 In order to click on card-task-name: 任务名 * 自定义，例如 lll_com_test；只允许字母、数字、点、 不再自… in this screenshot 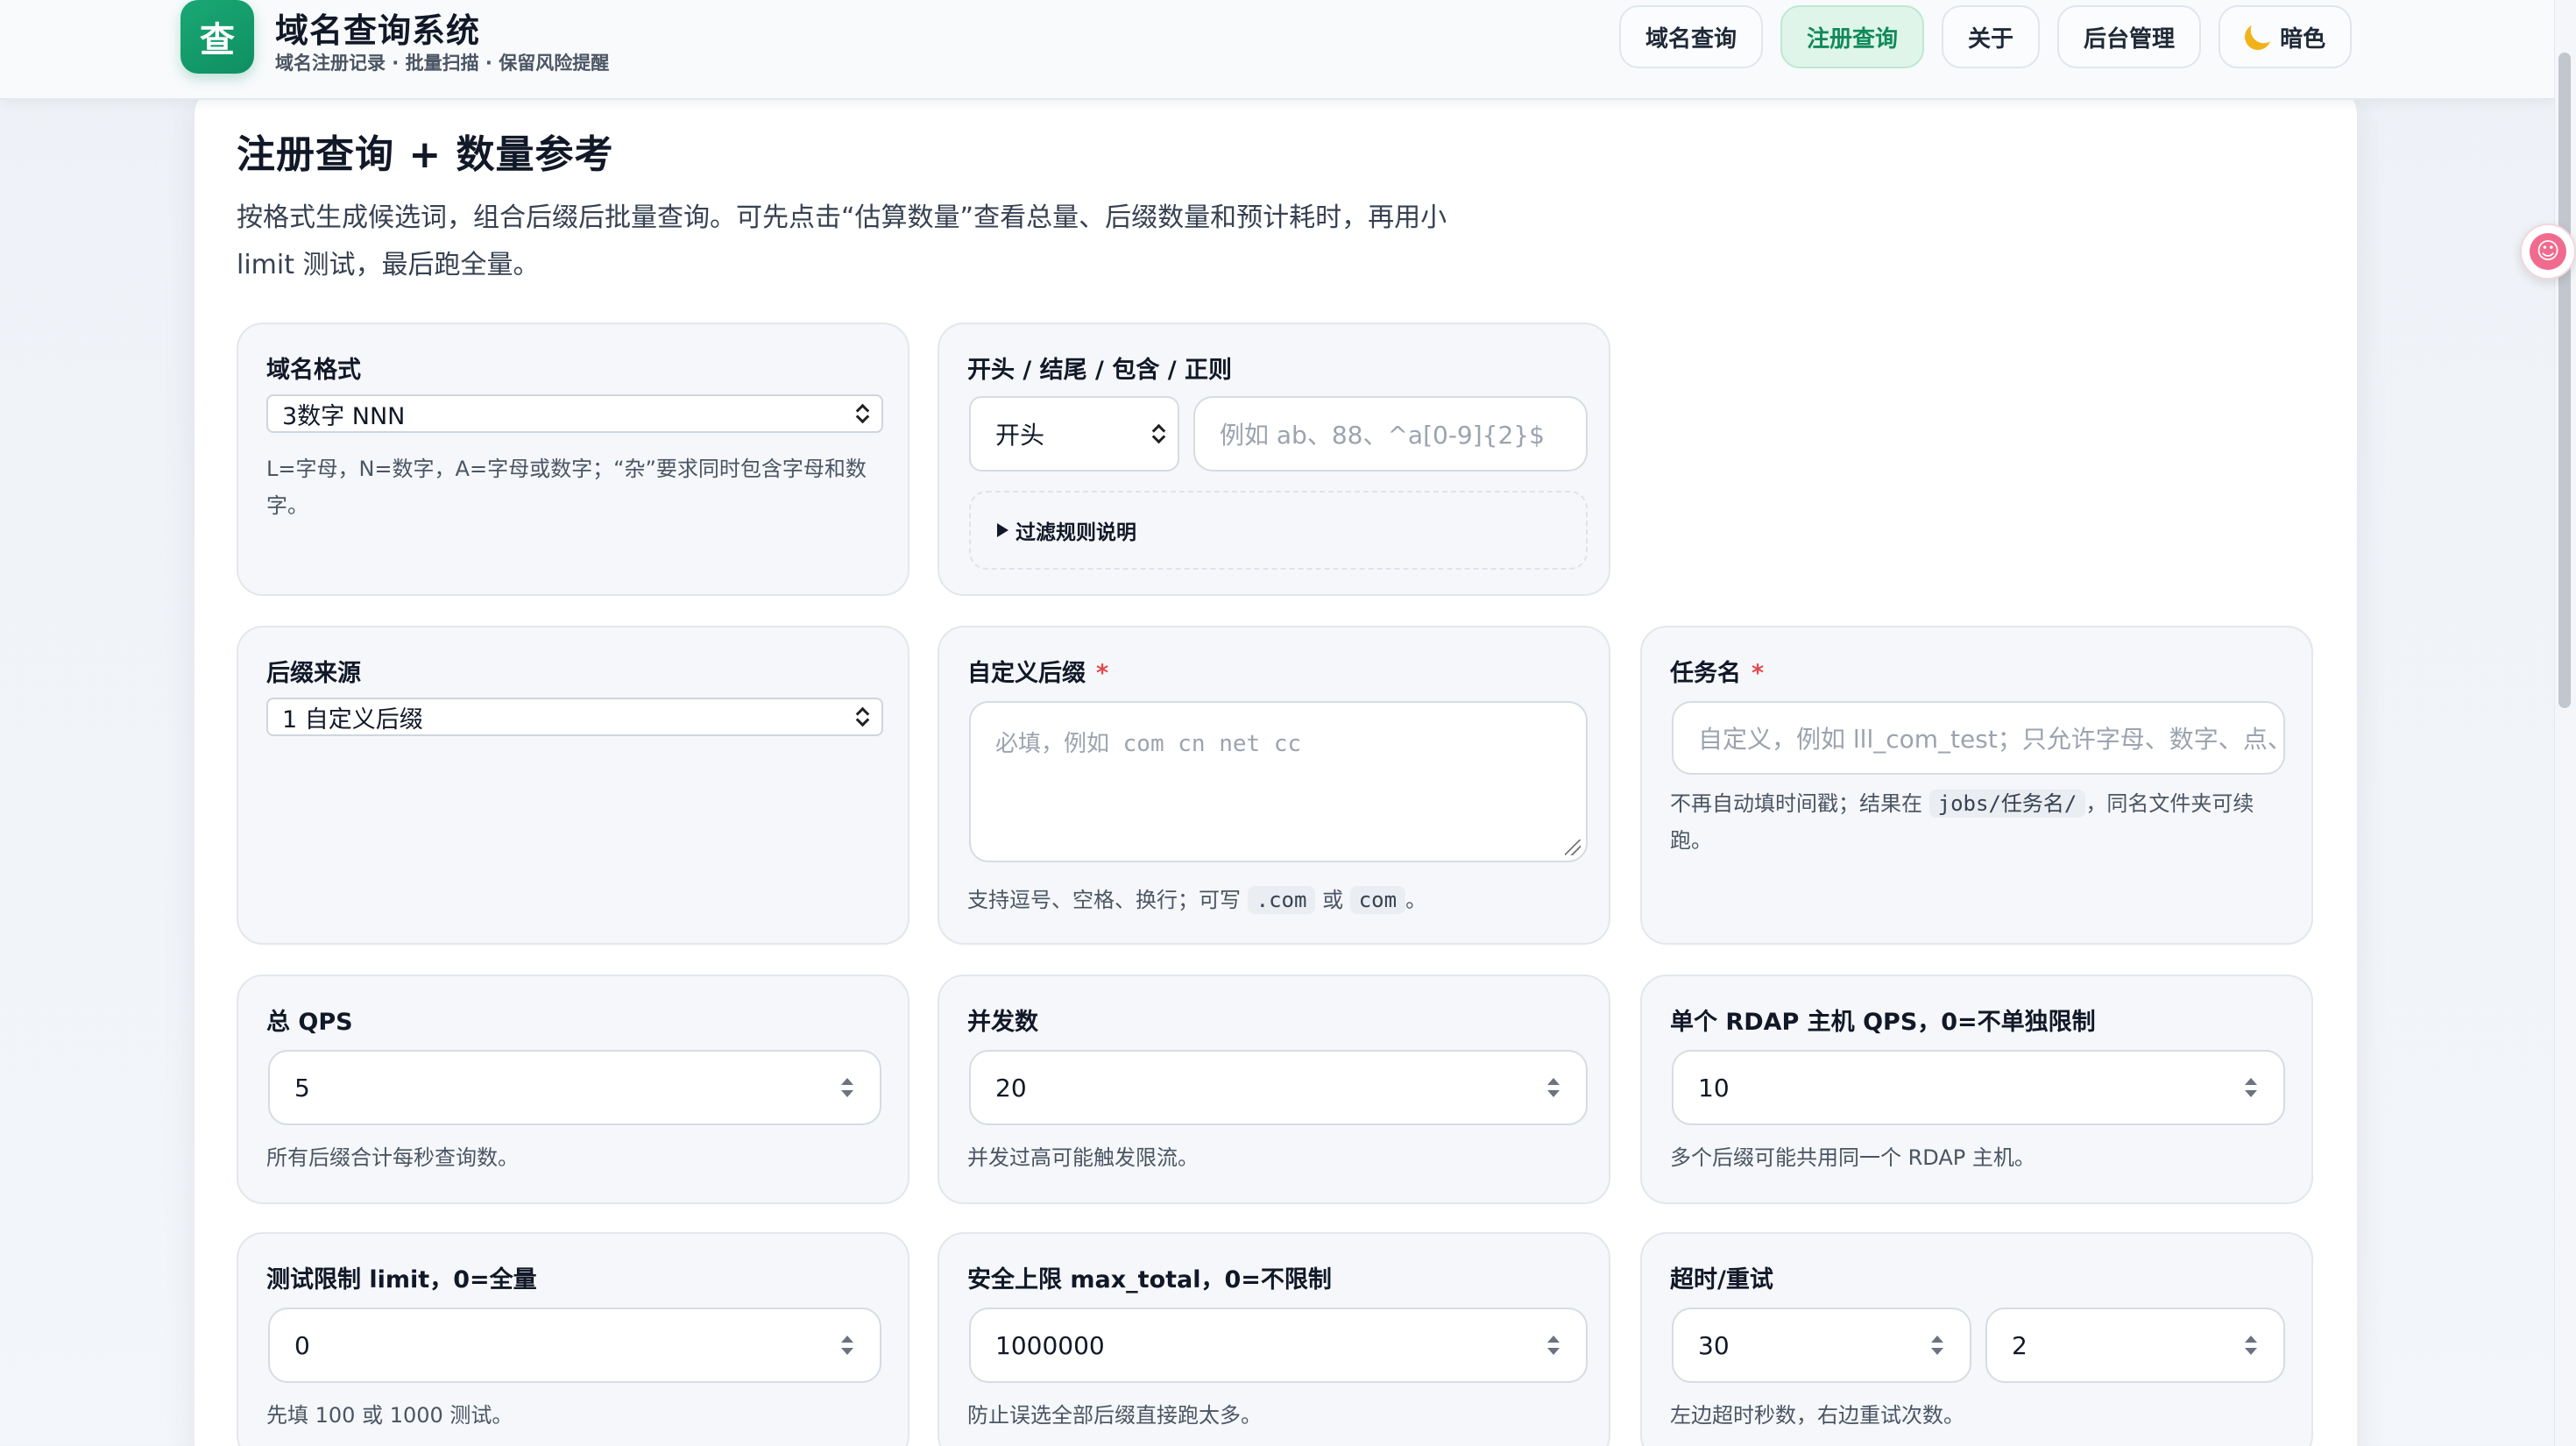, I will do `click(1976, 785)`.